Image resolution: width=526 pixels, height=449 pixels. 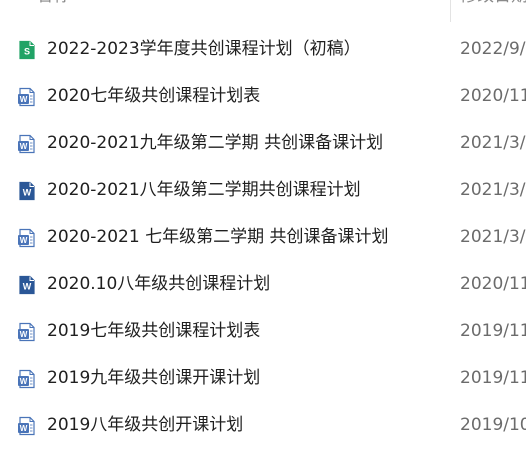 What do you see at coordinates (263, 425) in the screenshot?
I see `file-row: W 2019八年级共创开课计划 2019/10` at bounding box center [263, 425].